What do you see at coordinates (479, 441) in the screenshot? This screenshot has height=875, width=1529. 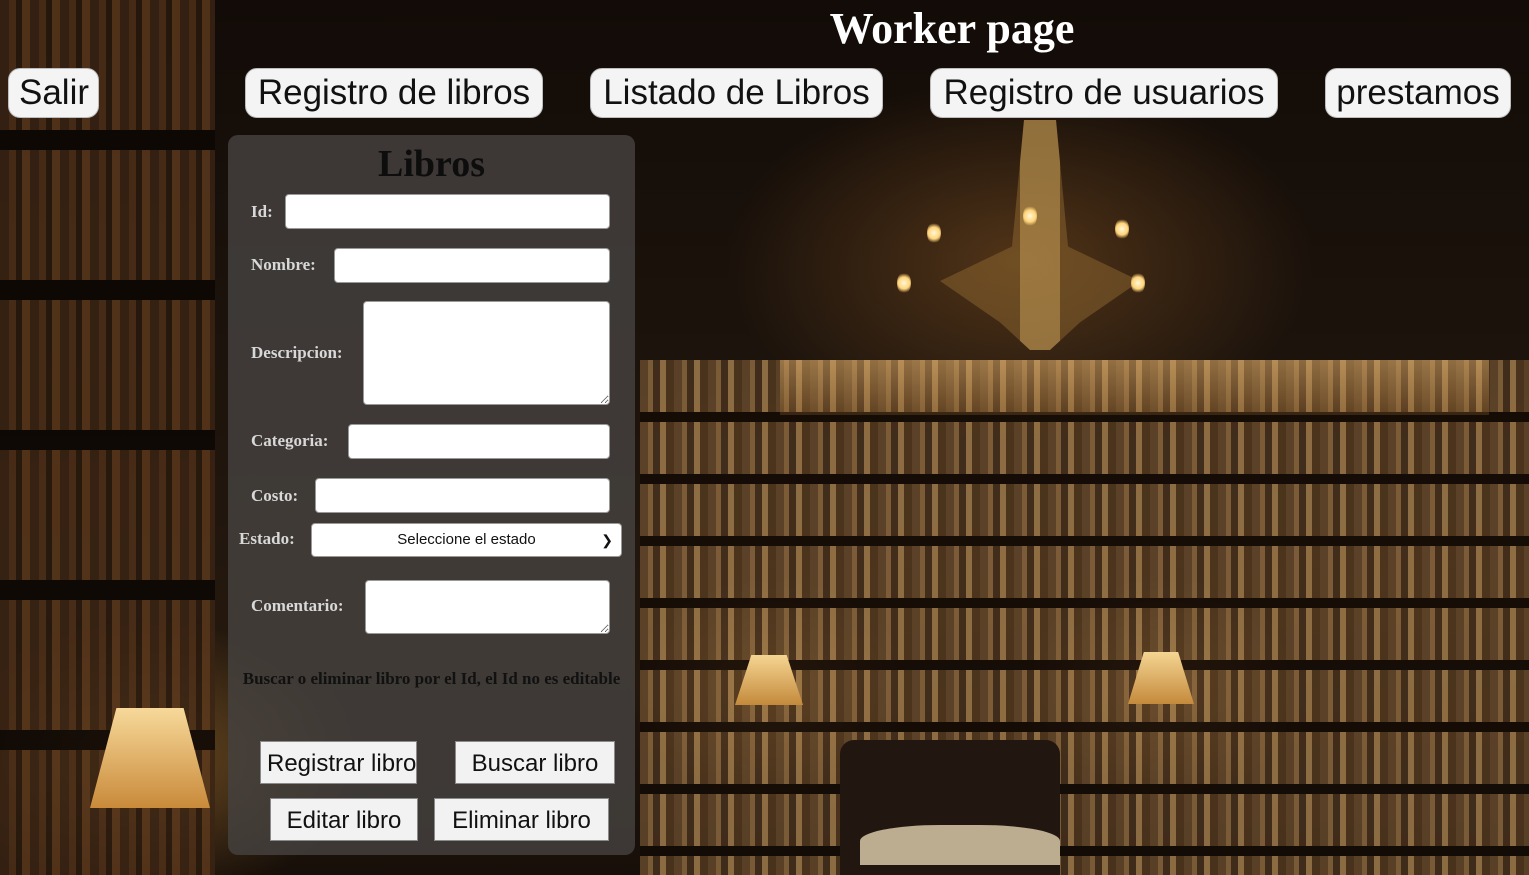 I see `categoria-input` at bounding box center [479, 441].